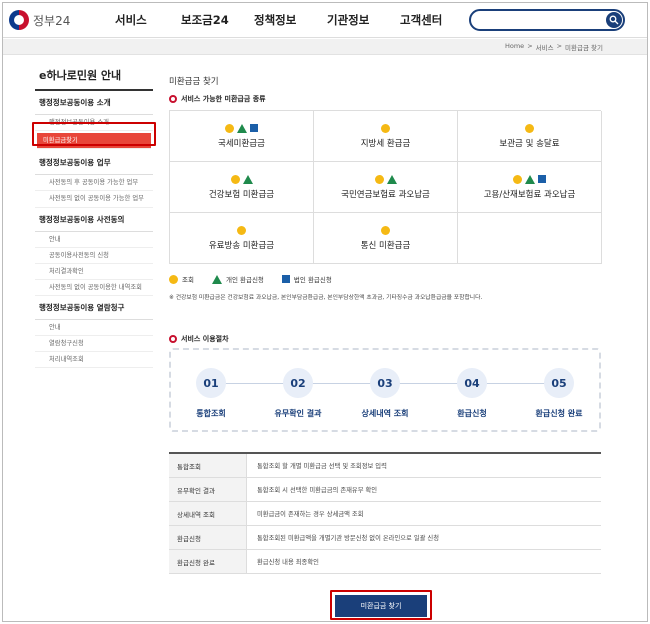 Image resolution: width=650 pixels, height=624 pixels. What do you see at coordinates (559, 413) in the screenshot?
I see `step-label: 환급신청 완료` at bounding box center [559, 413].